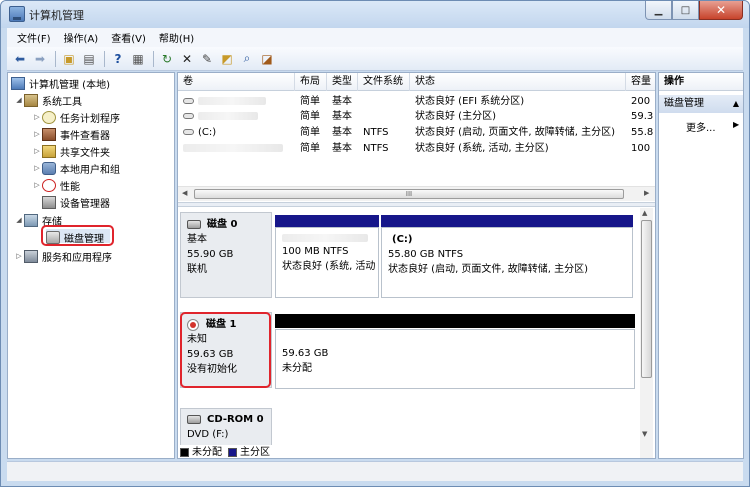  What do you see at coordinates (210, 254) in the screenshot?
I see `disk0-size: 55.90 GB` at bounding box center [210, 254].